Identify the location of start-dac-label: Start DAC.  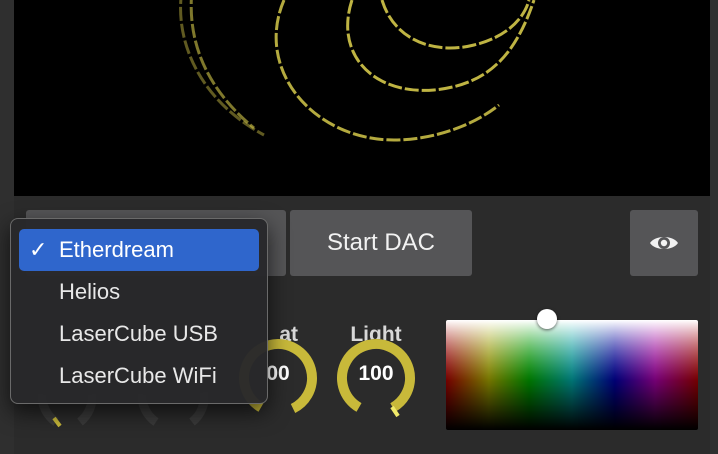
(381, 242).